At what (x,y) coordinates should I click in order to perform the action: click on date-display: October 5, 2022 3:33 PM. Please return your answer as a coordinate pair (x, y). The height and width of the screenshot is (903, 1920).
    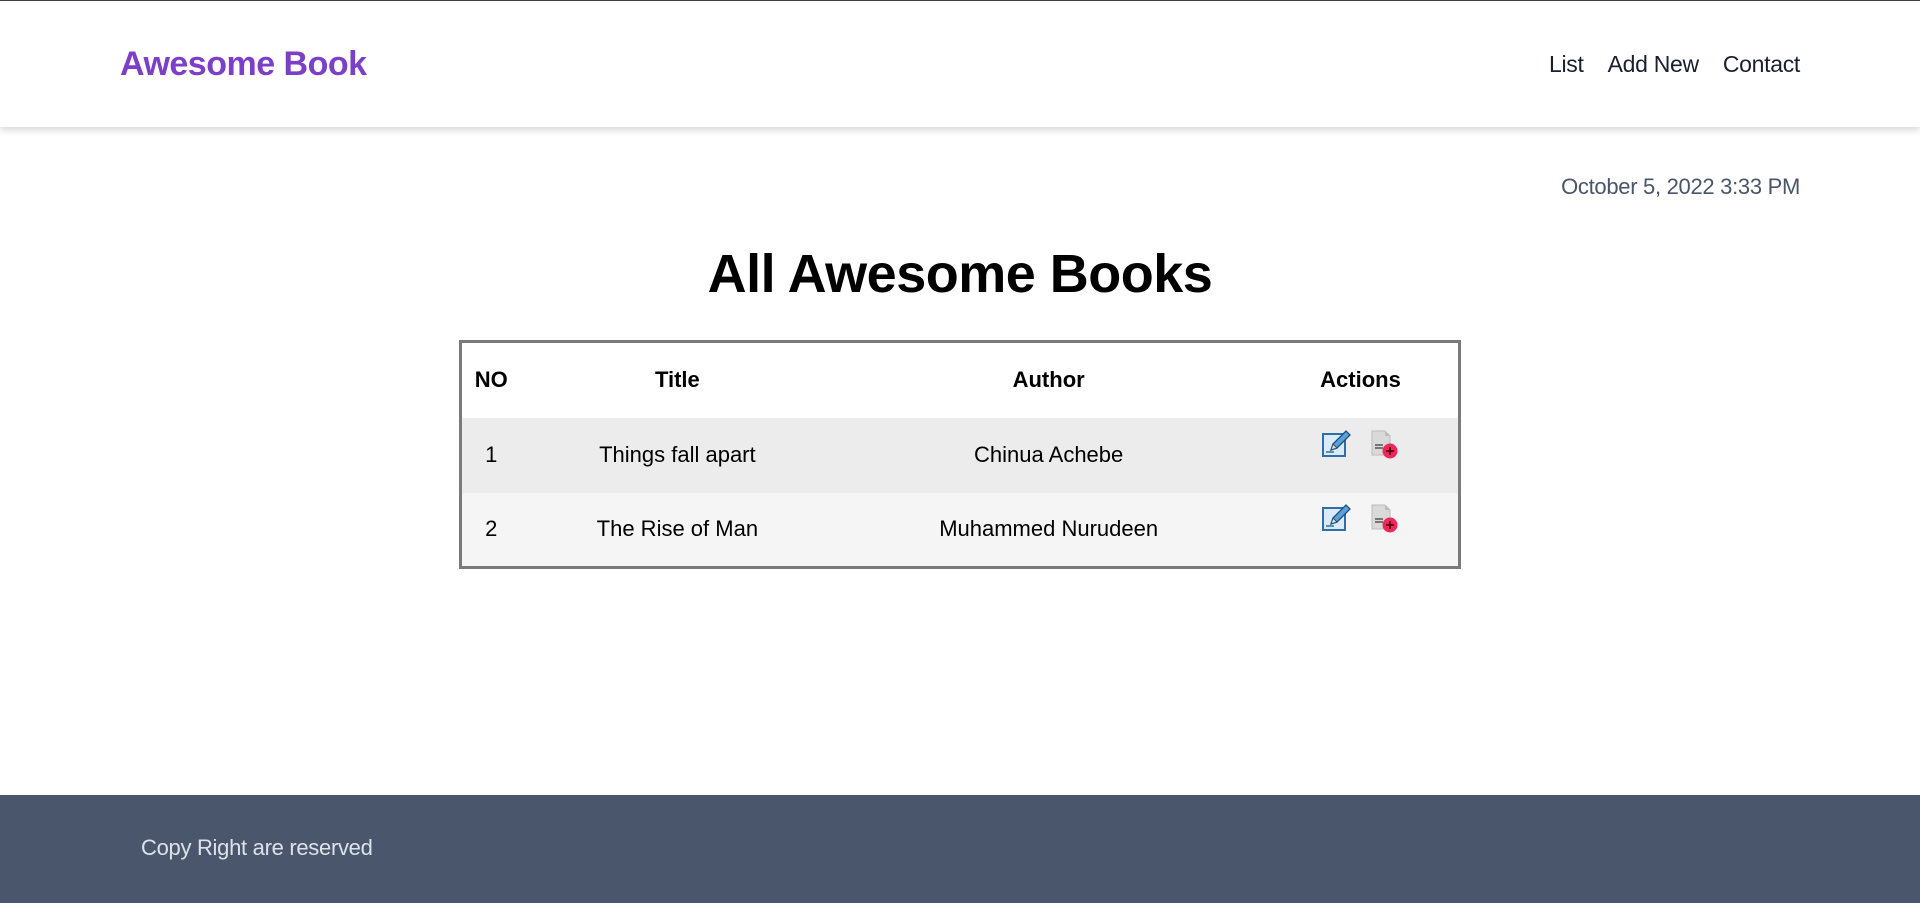
    Looking at the image, I should click on (1680, 186).